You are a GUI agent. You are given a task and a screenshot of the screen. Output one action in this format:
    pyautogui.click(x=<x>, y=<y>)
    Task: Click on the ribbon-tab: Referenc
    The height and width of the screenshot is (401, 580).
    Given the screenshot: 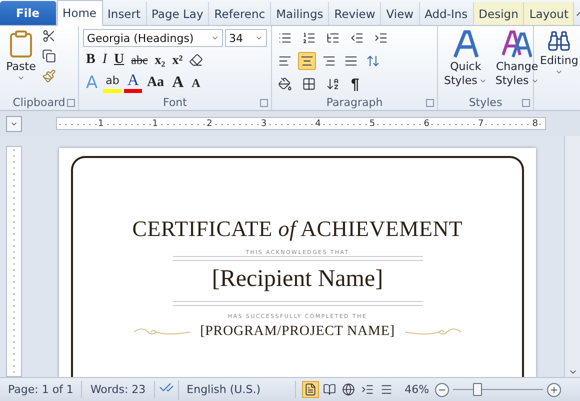 What is the action you would take?
    pyautogui.click(x=240, y=13)
    